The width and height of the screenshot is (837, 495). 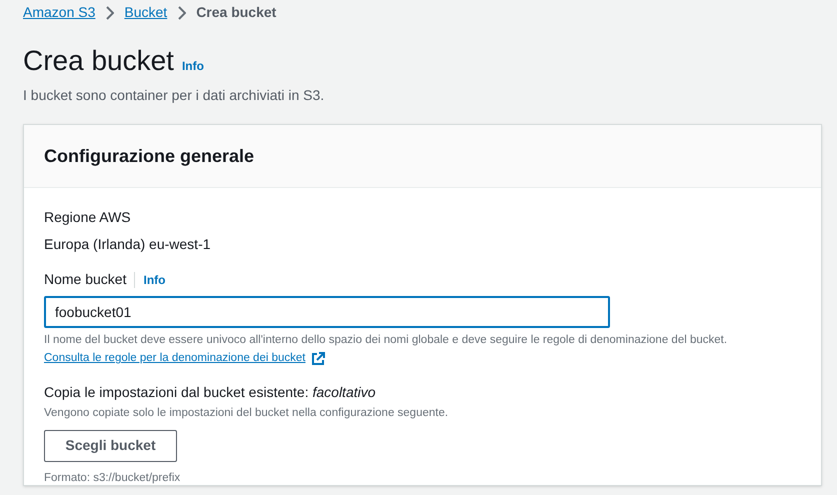 What do you see at coordinates (175, 359) in the screenshot?
I see `naming-rules-link: Consulta le regole per la denominazione dei bucket` at bounding box center [175, 359].